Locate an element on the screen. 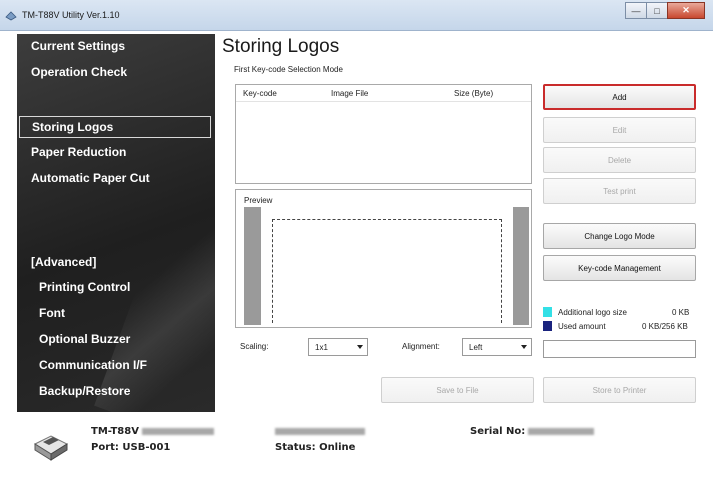 The width and height of the screenshot is (713, 479). keycode-management-button: Key-code Management is located at coordinates (619, 268).